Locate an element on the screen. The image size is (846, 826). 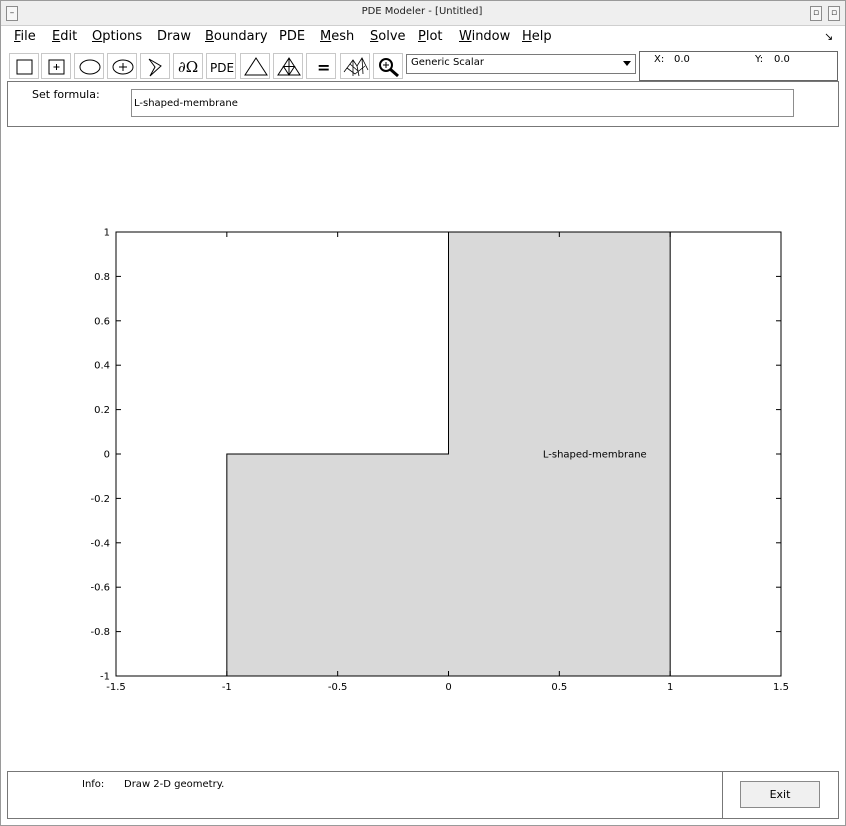
y-tick-label: -0.6 is located at coordinates (100, 588).